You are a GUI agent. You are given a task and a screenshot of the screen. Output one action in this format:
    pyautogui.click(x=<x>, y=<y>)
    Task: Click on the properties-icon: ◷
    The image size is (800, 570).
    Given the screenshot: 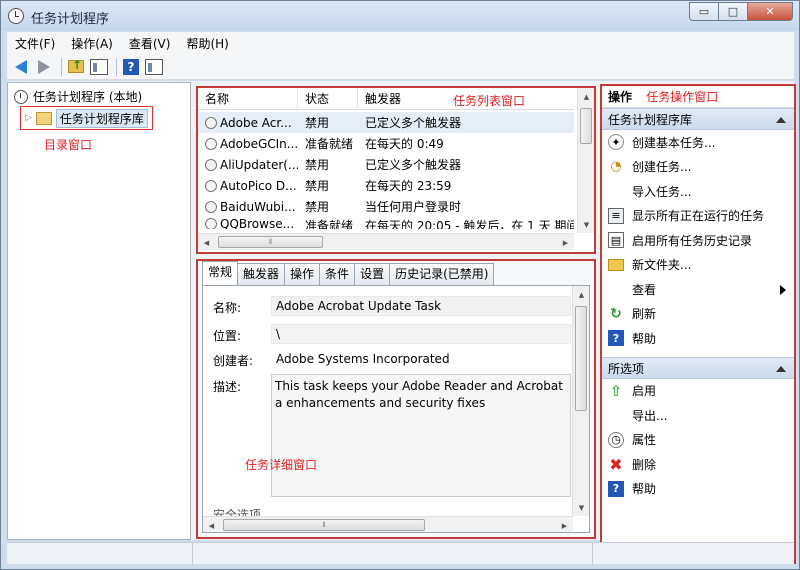 What is the action you would take?
    pyautogui.click(x=616, y=439)
    